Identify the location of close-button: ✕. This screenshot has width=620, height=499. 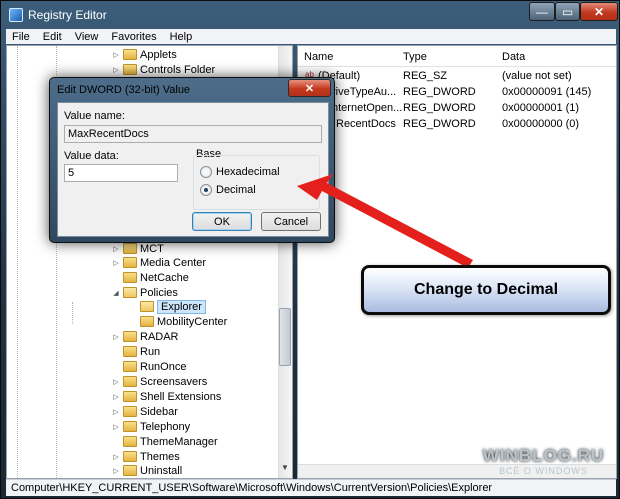
(599, 11).